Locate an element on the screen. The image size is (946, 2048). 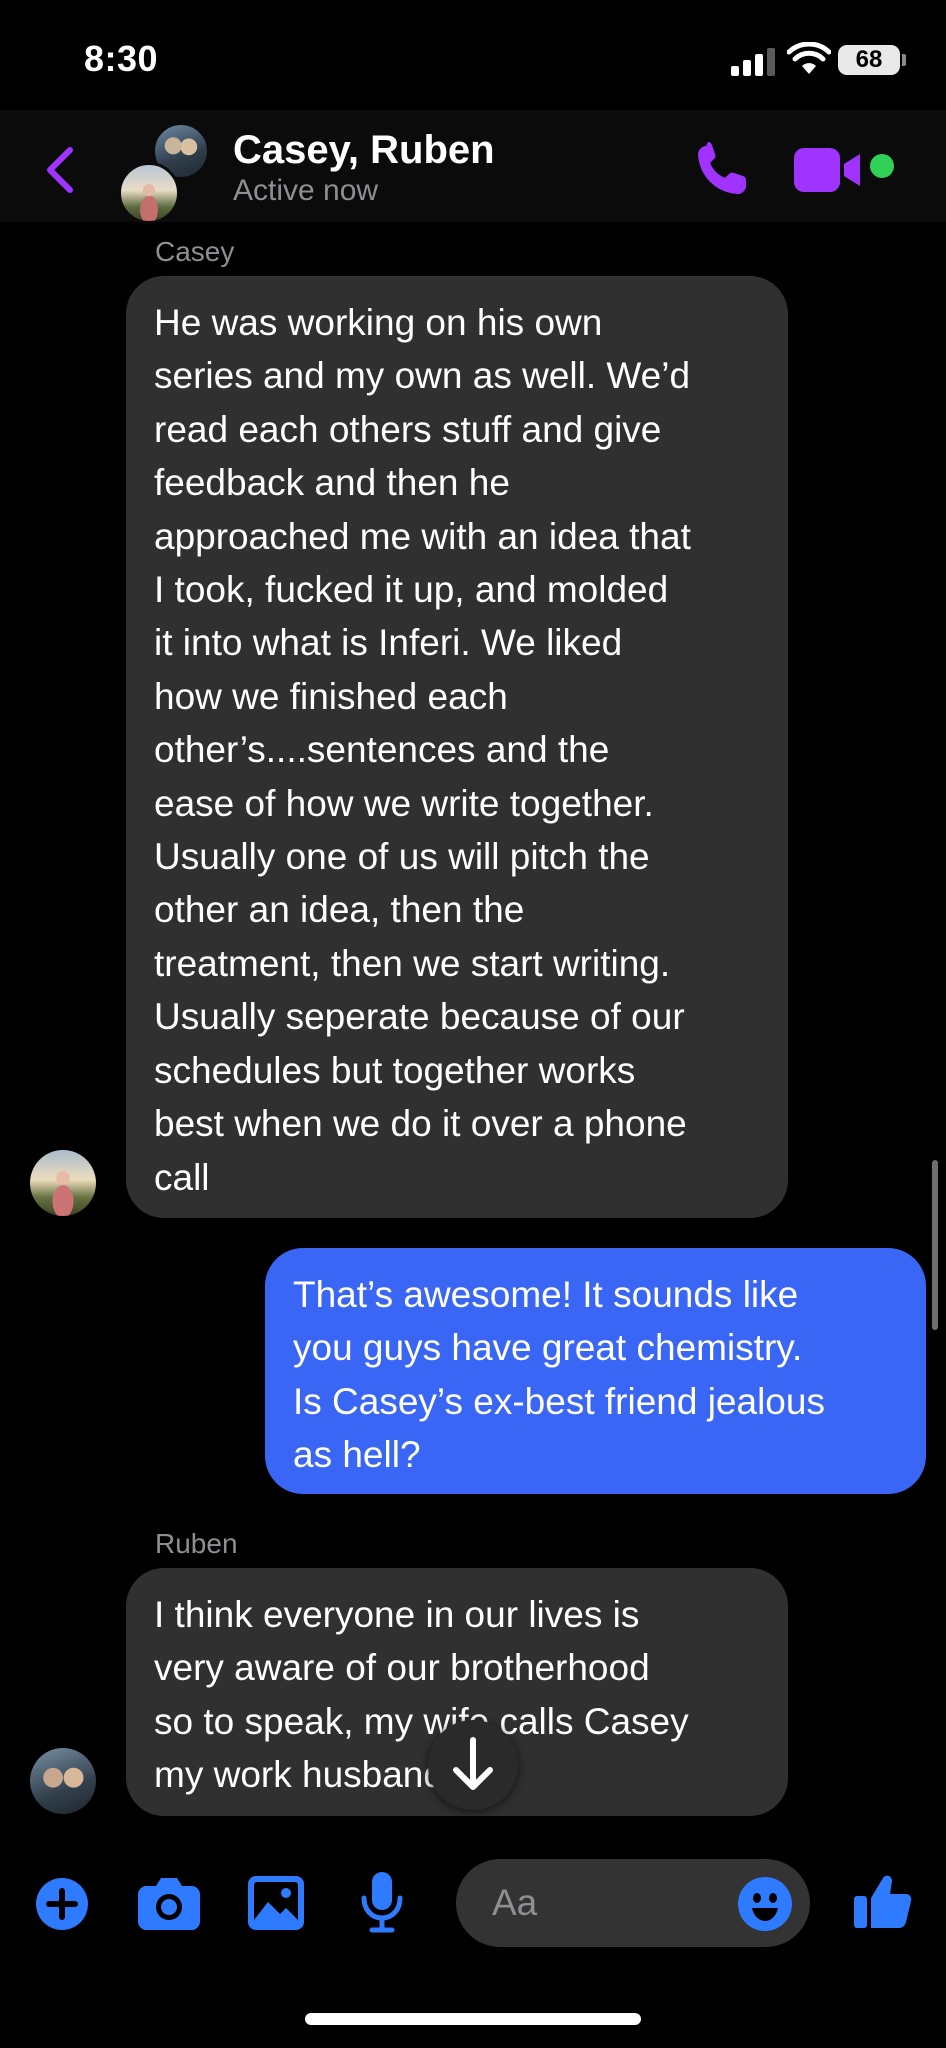
message-line: it into what is Inferi. We liked is located at coordinates (388, 643).